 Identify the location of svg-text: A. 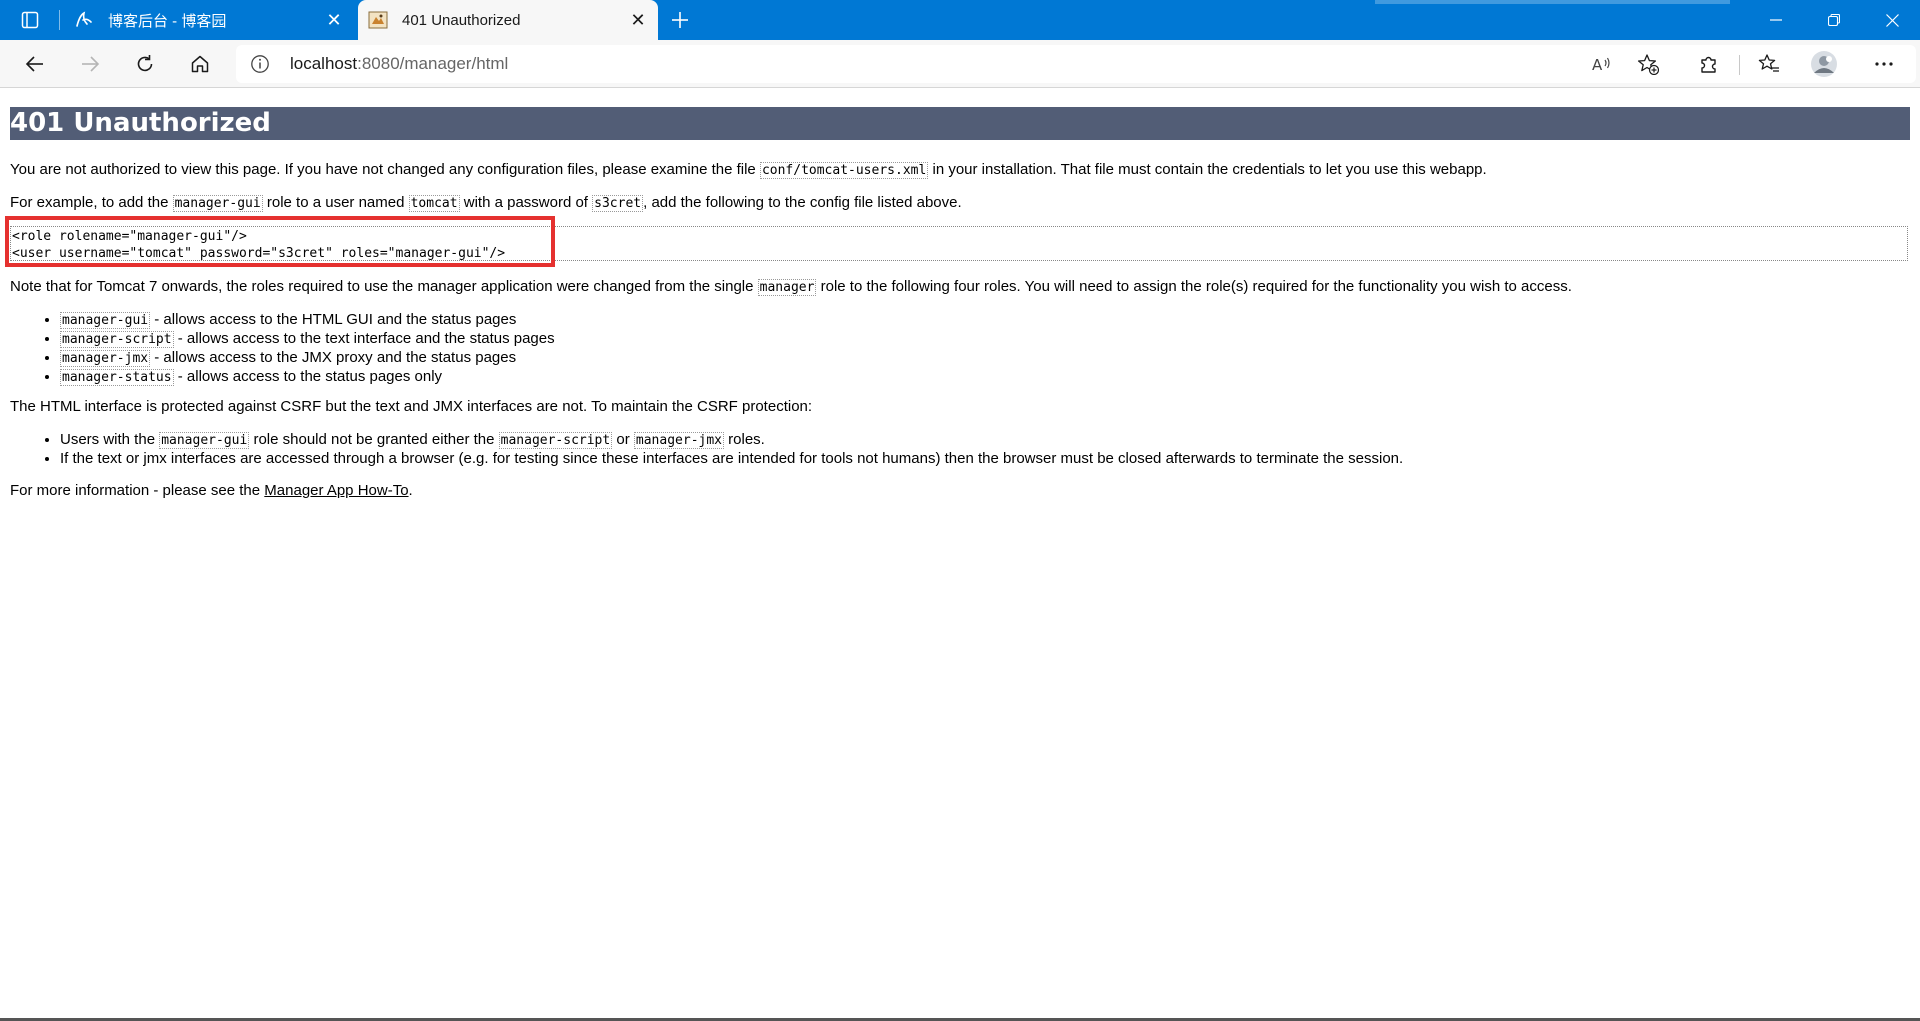
(1597, 65).